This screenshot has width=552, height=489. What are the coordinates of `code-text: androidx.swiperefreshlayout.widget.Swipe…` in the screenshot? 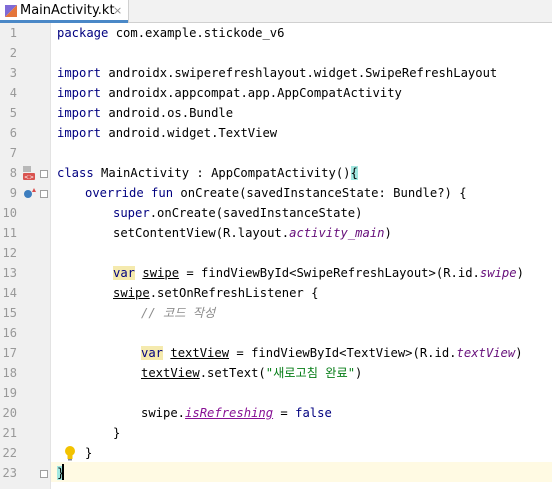 It's located at (299, 73).